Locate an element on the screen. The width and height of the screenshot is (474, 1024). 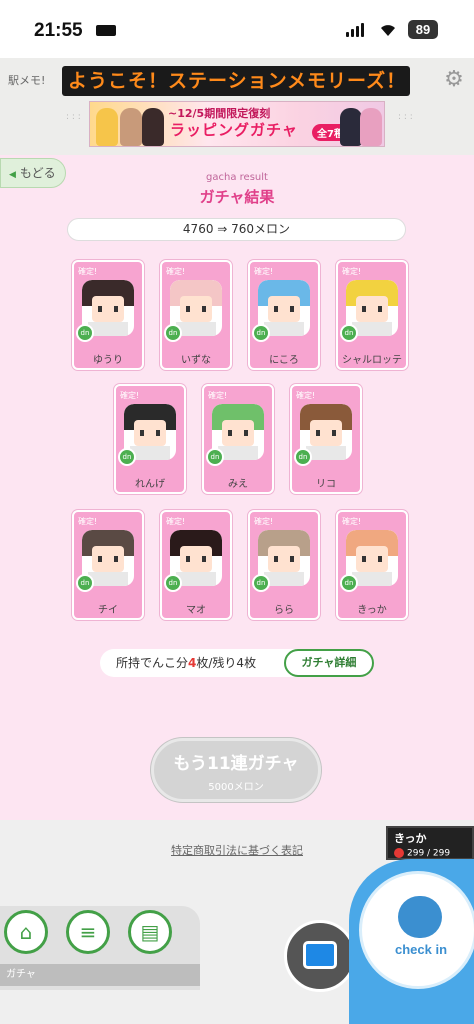
home-icon: ⌂ is located at coordinates (26, 932).